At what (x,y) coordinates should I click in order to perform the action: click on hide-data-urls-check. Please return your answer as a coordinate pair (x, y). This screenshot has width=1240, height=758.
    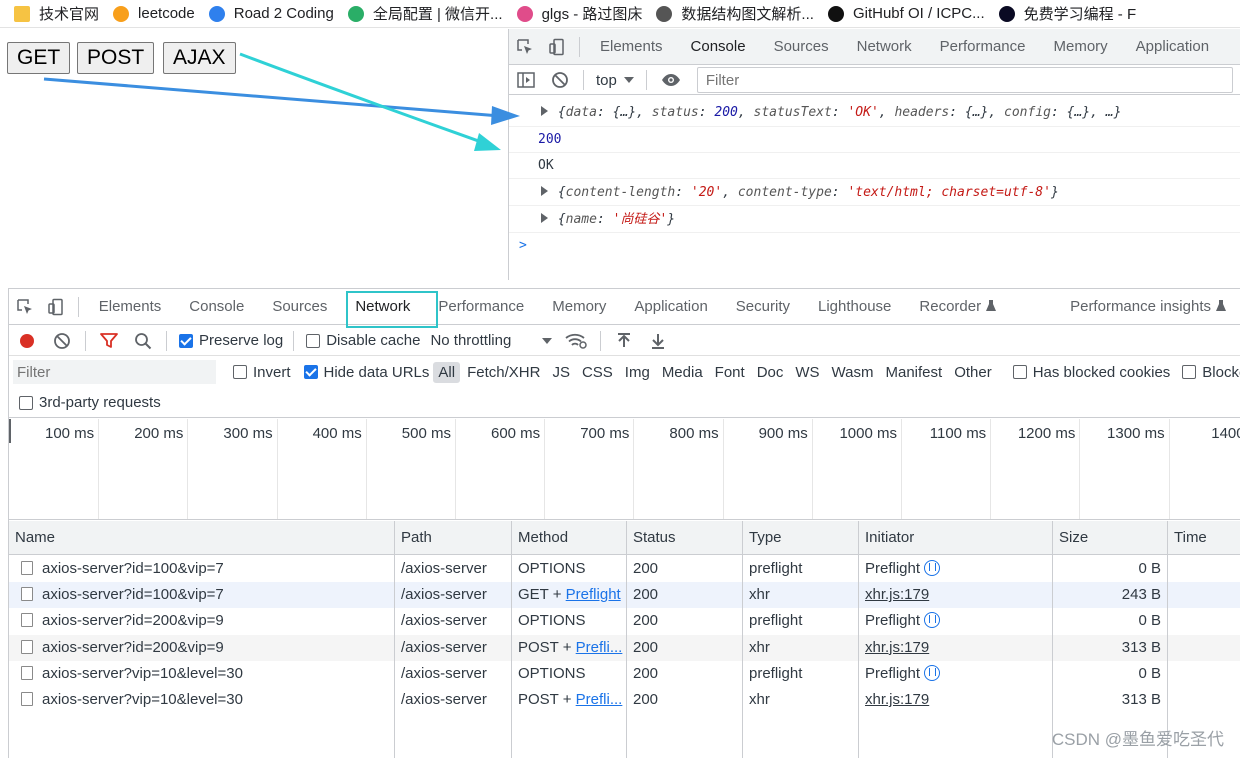
    Looking at the image, I should click on (310, 372).